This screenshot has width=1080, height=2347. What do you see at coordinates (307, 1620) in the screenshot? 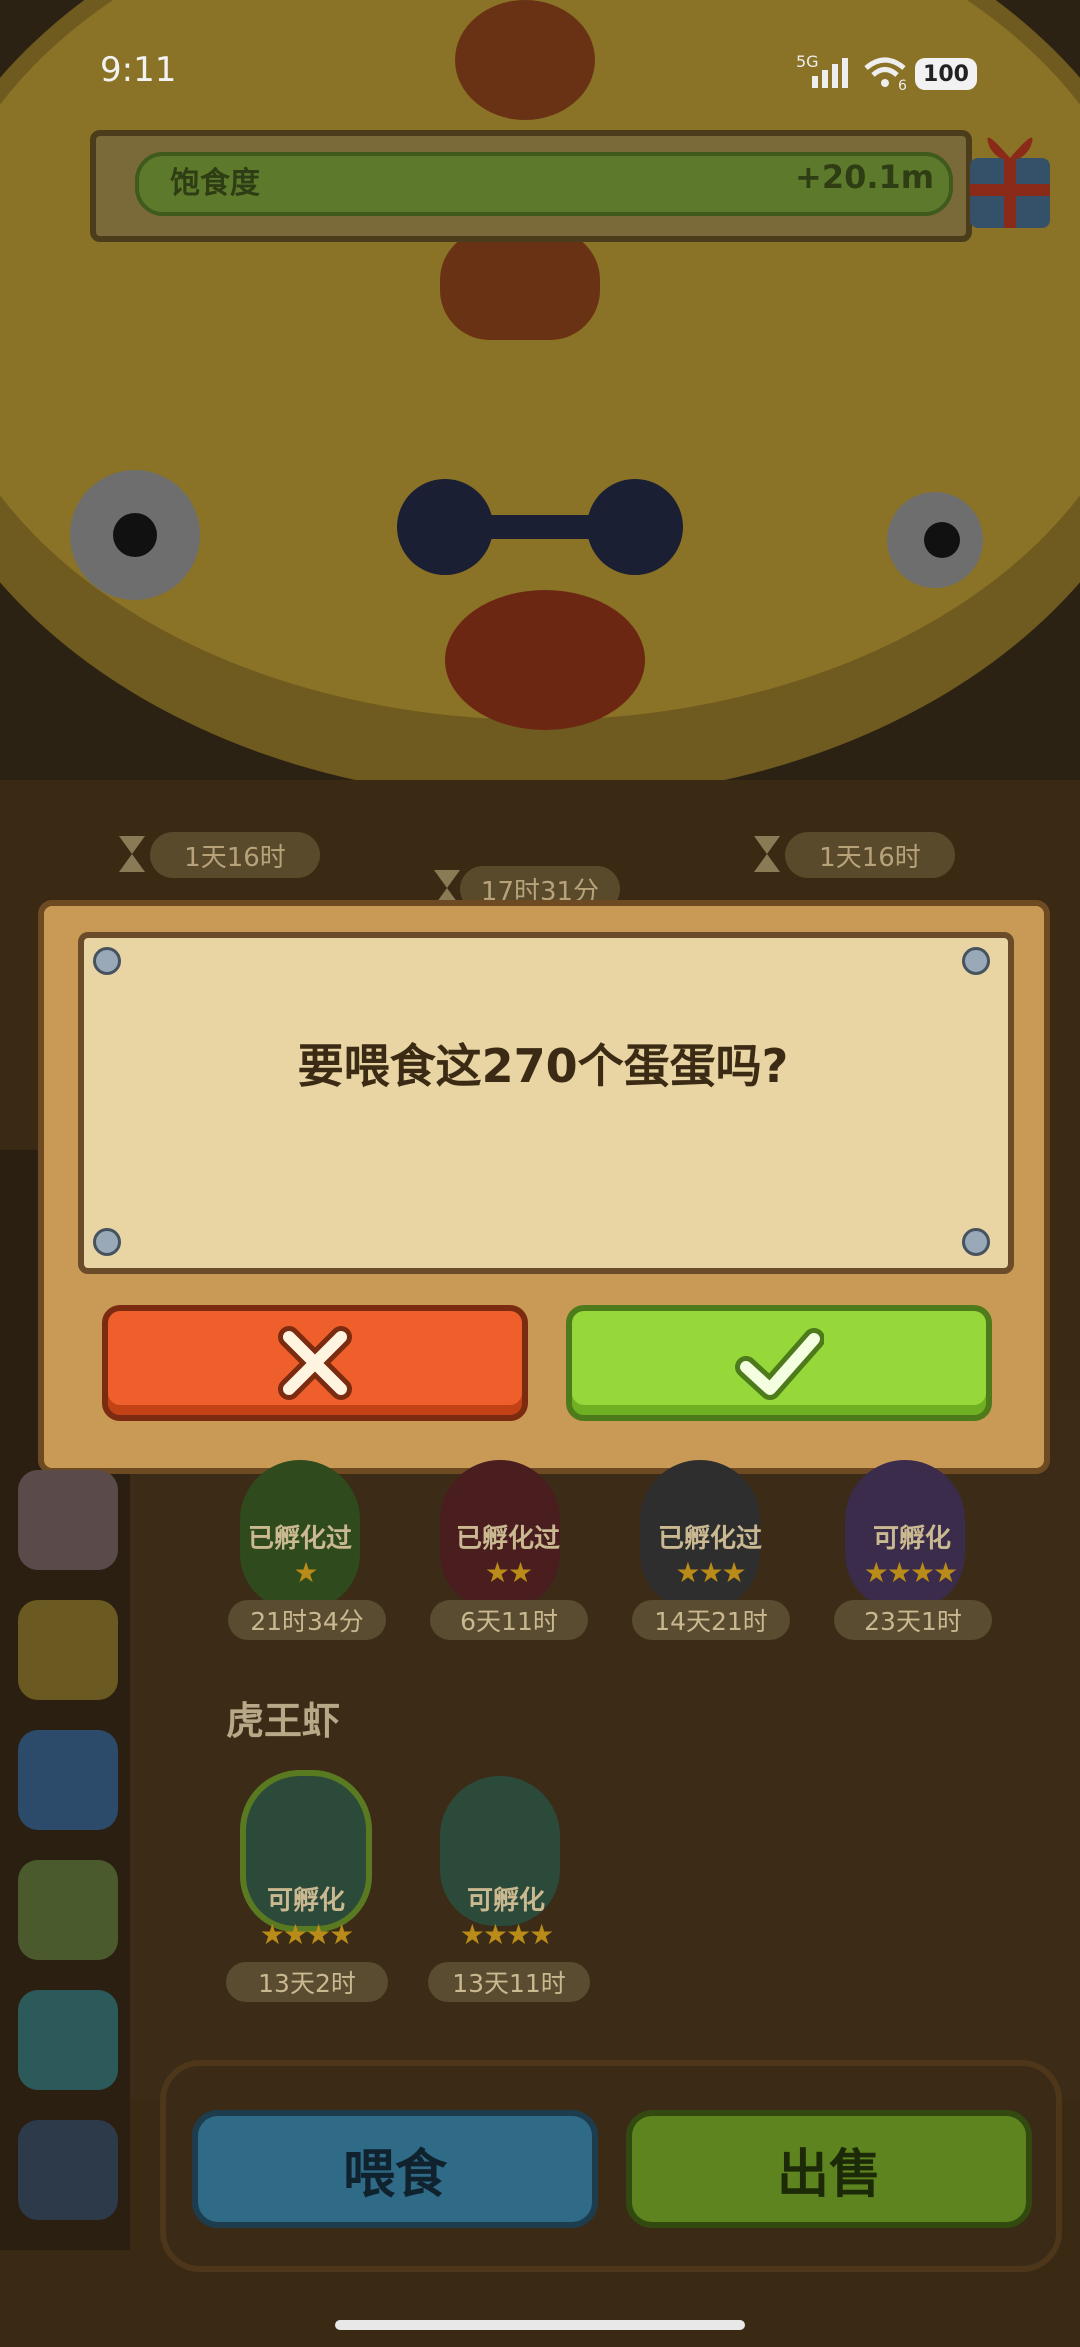
I see `egg-time: 21时34分` at bounding box center [307, 1620].